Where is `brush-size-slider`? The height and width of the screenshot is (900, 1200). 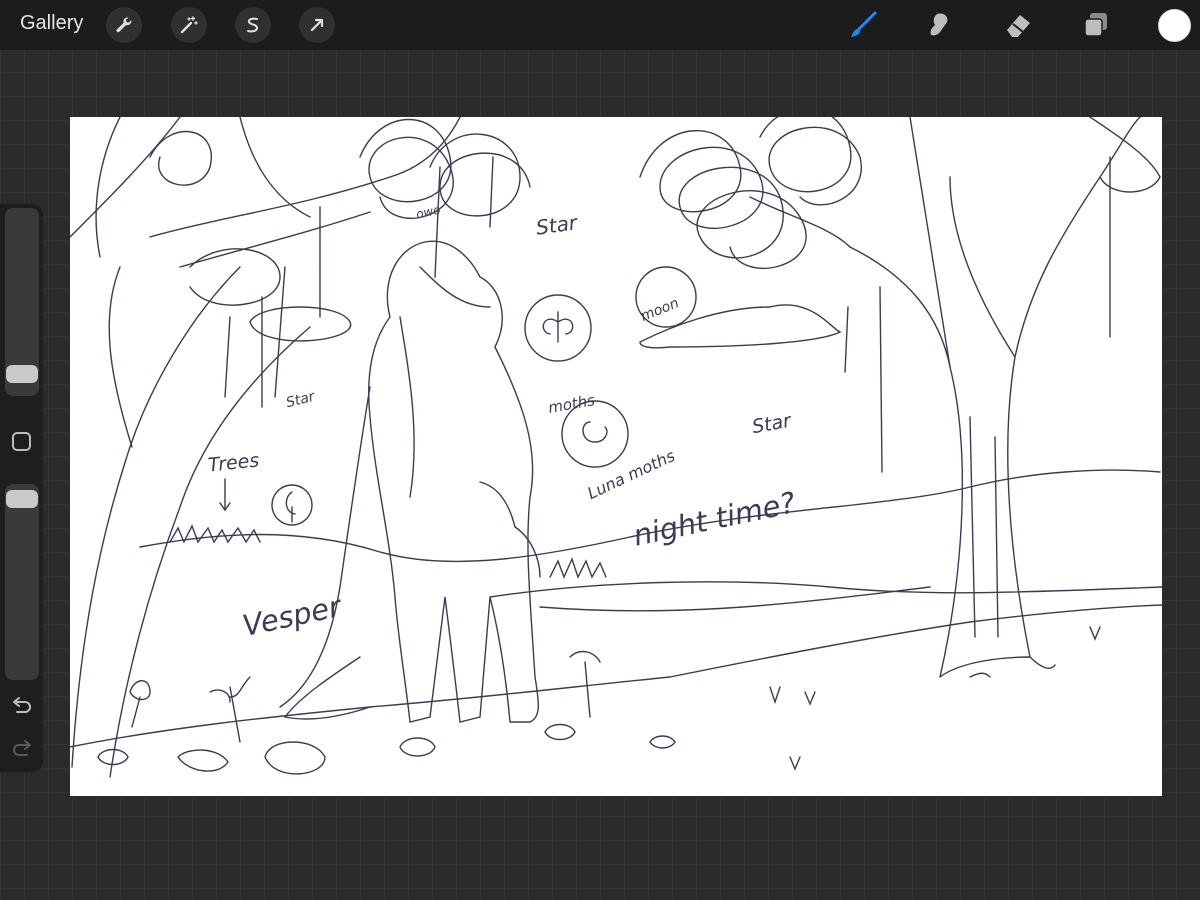 brush-size-slider is located at coordinates (22, 302).